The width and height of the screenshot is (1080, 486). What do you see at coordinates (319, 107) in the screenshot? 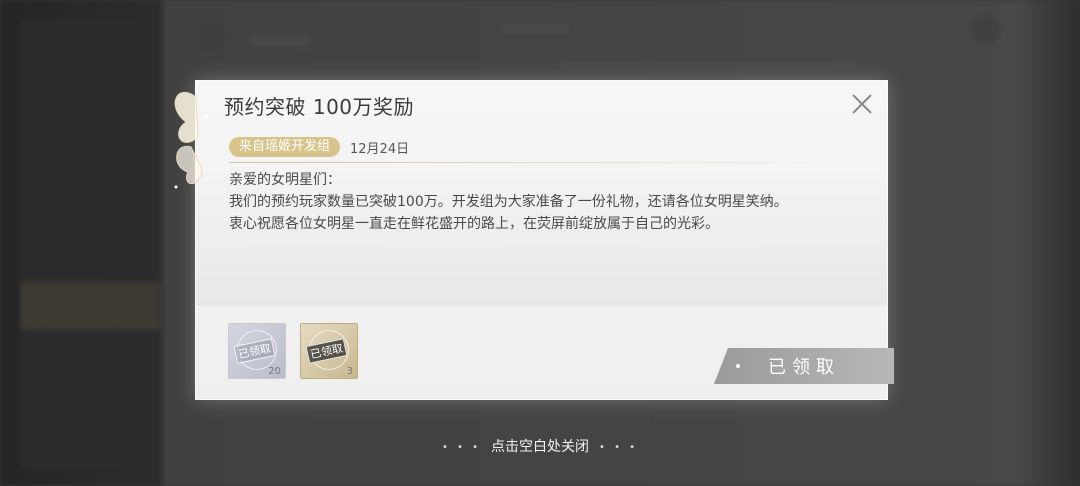
I see `dialog-title: 预约突破 100万奖励` at bounding box center [319, 107].